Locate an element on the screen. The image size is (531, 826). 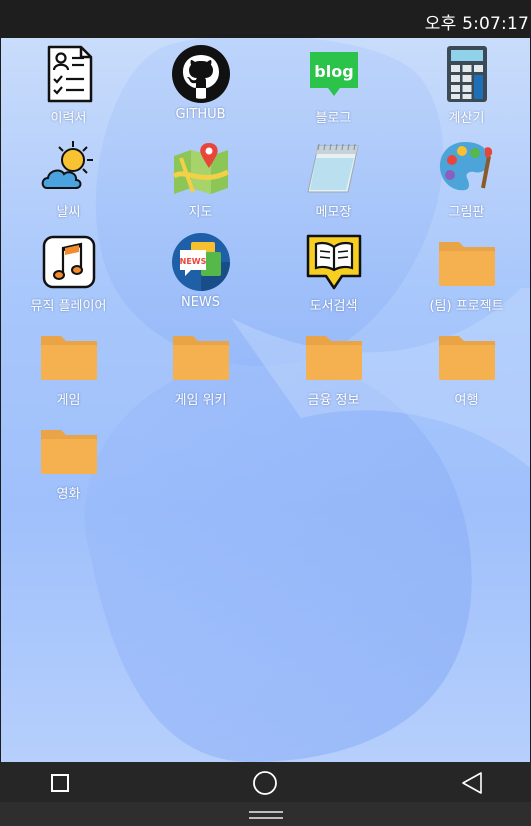
folder-movie: 영화 is located at coordinates (68, 459).